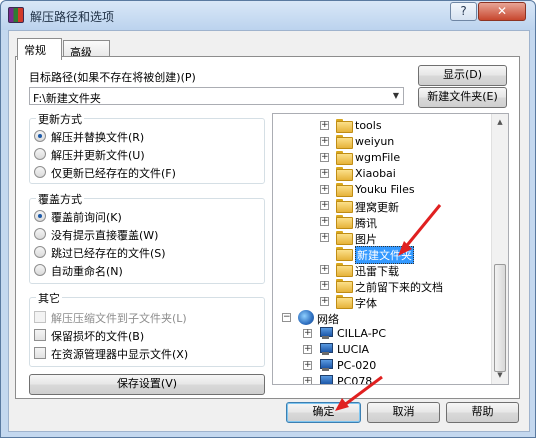  What do you see at coordinates (366, 223) in the screenshot?
I see `folder-label: 腾讯` at bounding box center [366, 223].